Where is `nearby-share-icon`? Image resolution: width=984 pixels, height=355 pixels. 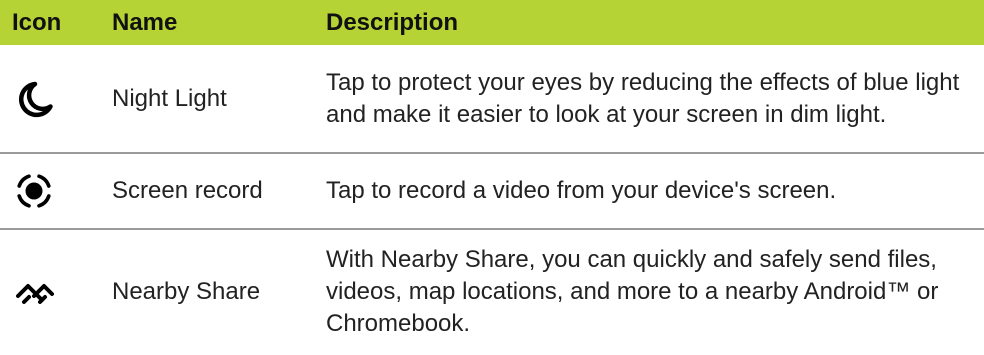 nearby-share-icon is located at coordinates (57, 292).